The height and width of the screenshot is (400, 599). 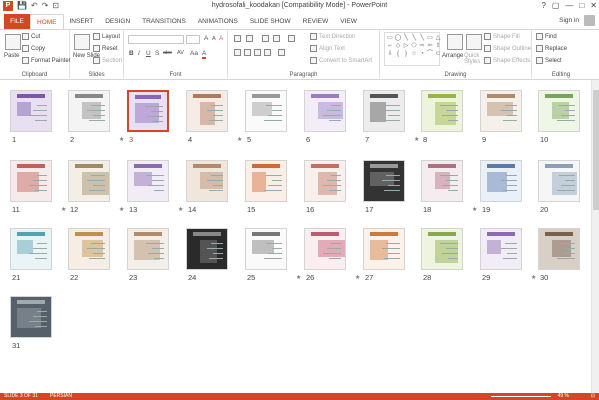 What do you see at coordinates (13, 42) in the screenshot?
I see `paste-icon` at bounding box center [13, 42].